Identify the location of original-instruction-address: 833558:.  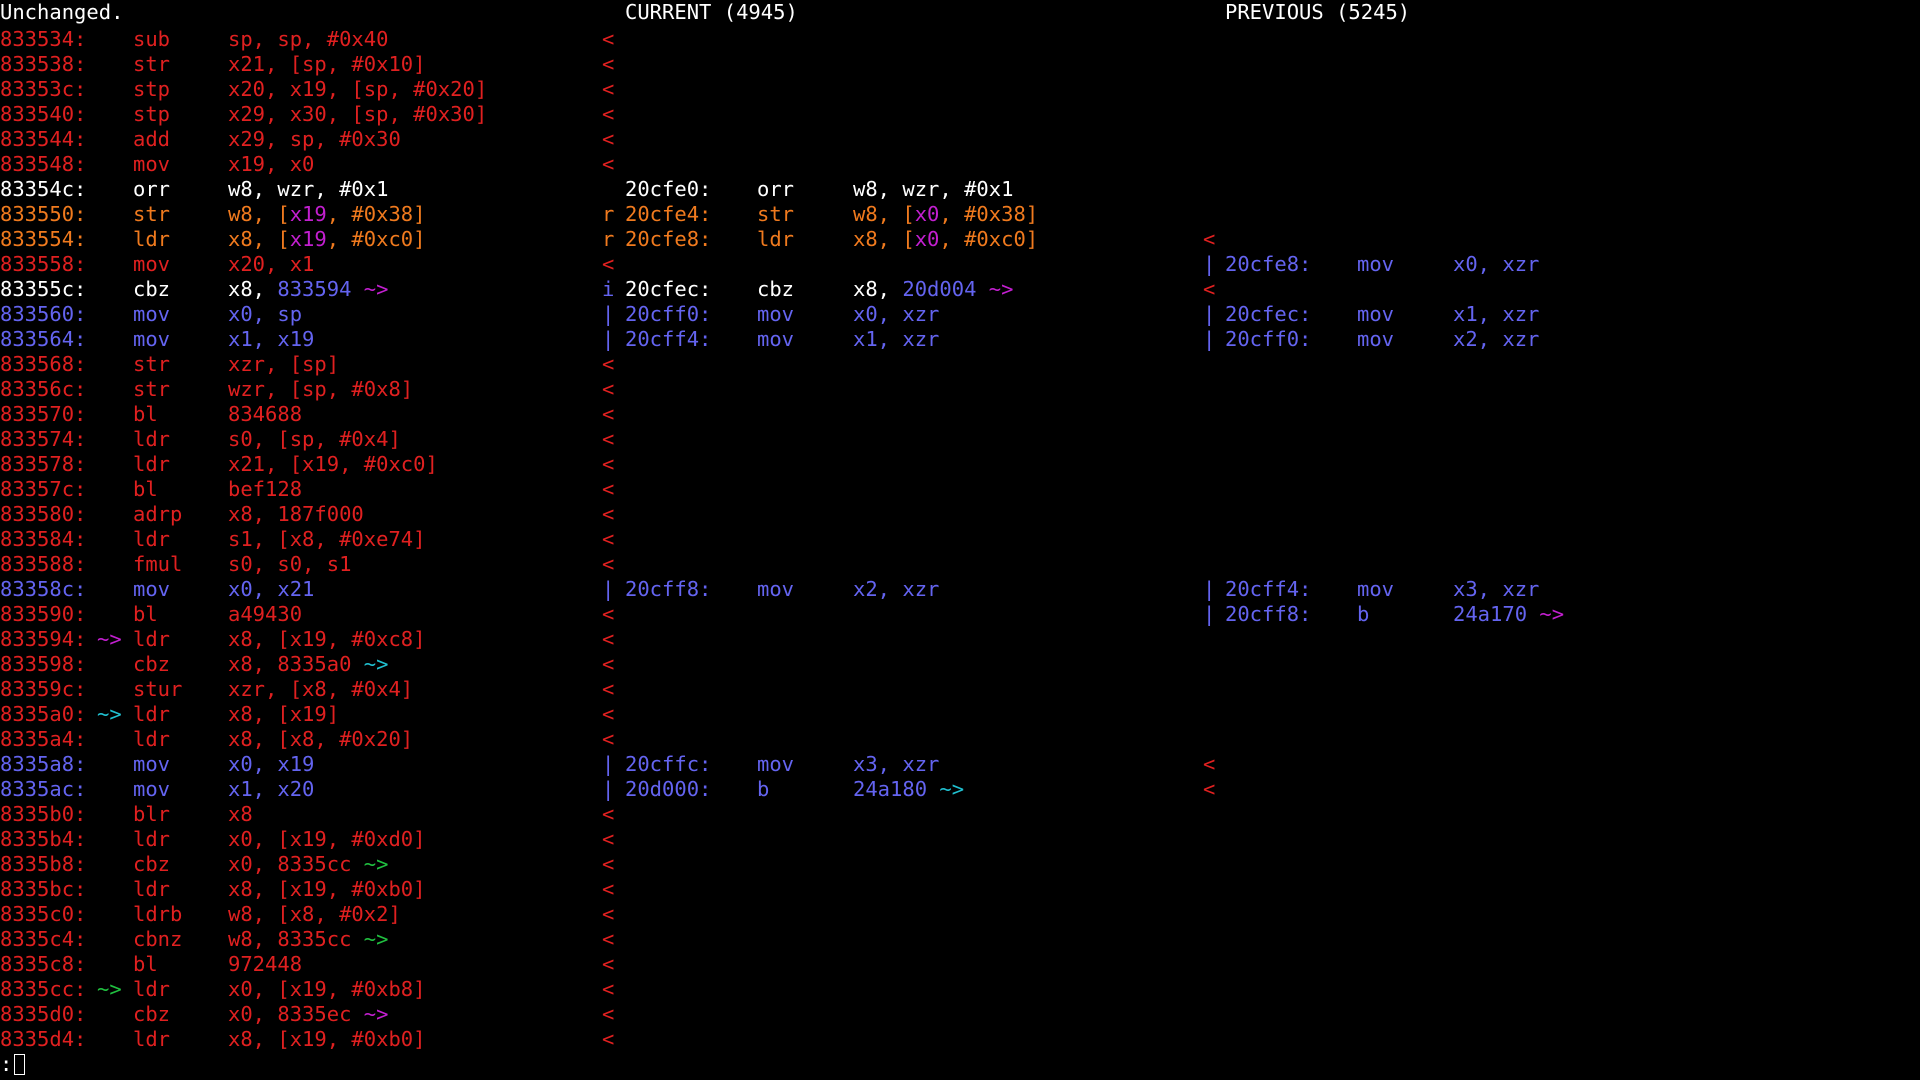
(43, 264).